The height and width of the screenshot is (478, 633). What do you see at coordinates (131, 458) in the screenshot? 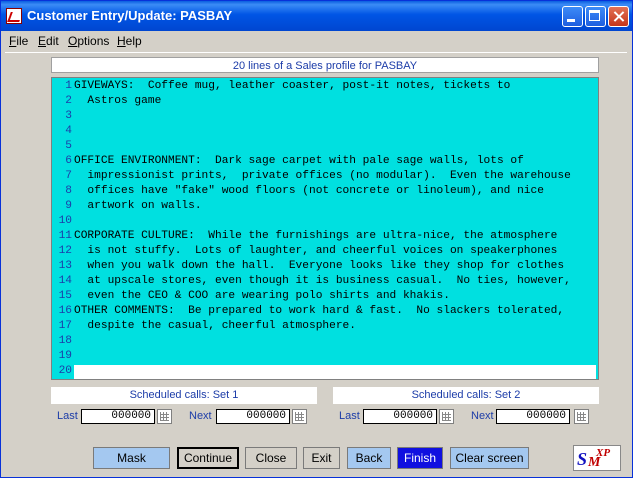
I see `mask-button: Mask` at bounding box center [131, 458].